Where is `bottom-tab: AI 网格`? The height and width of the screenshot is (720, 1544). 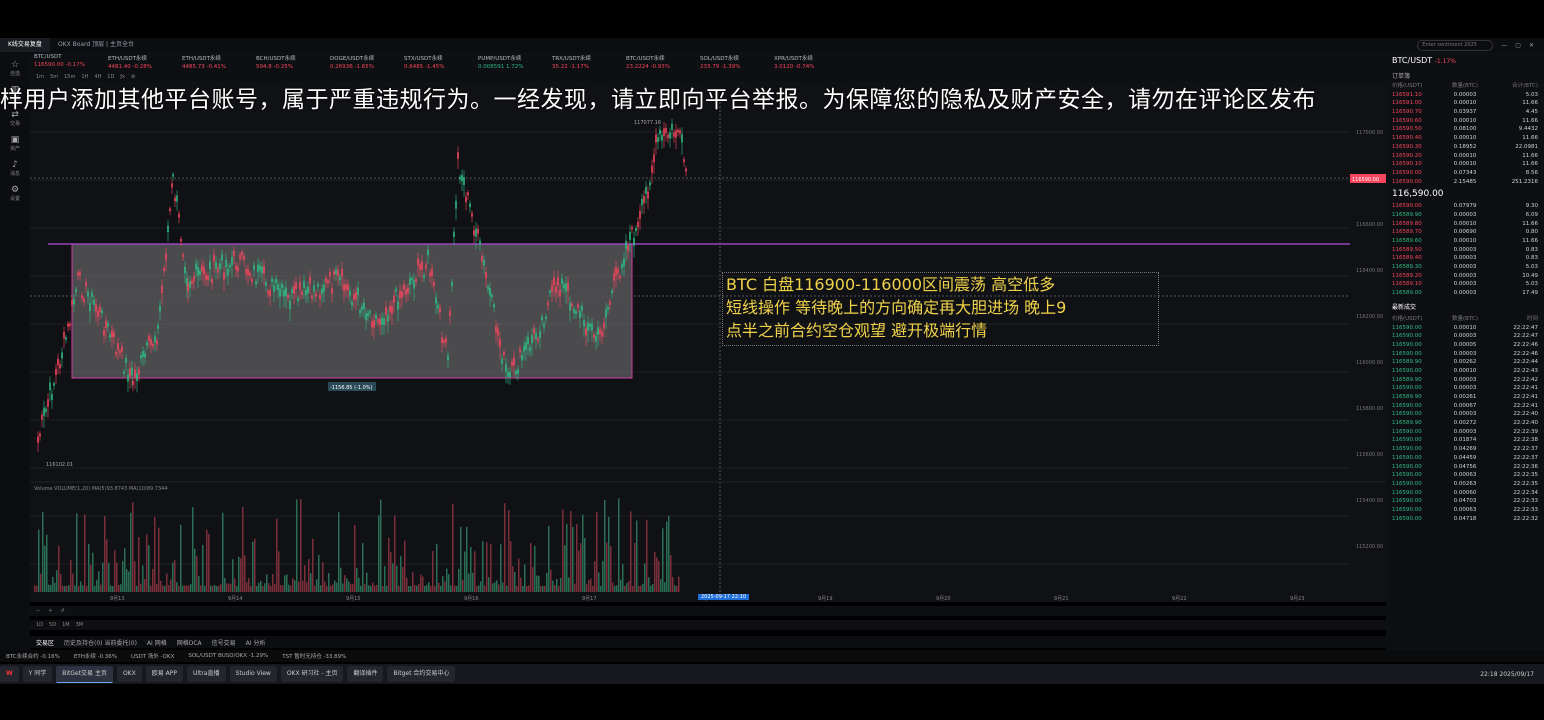 bottom-tab: AI 网格 is located at coordinates (157, 642).